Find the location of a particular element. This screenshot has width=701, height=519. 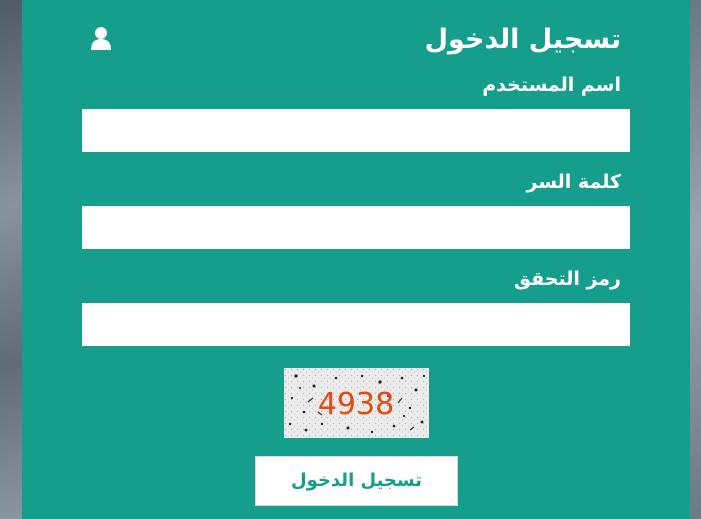

background-right is located at coordinates (695, 259).